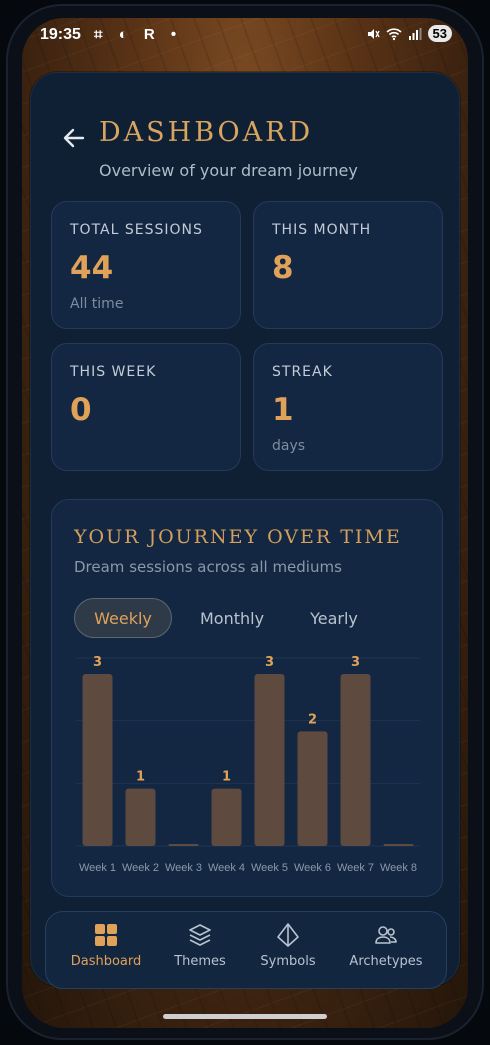 The height and width of the screenshot is (1045, 490). Describe the element at coordinates (439, 33) in the screenshot. I see `battery-indicator: 53` at that location.